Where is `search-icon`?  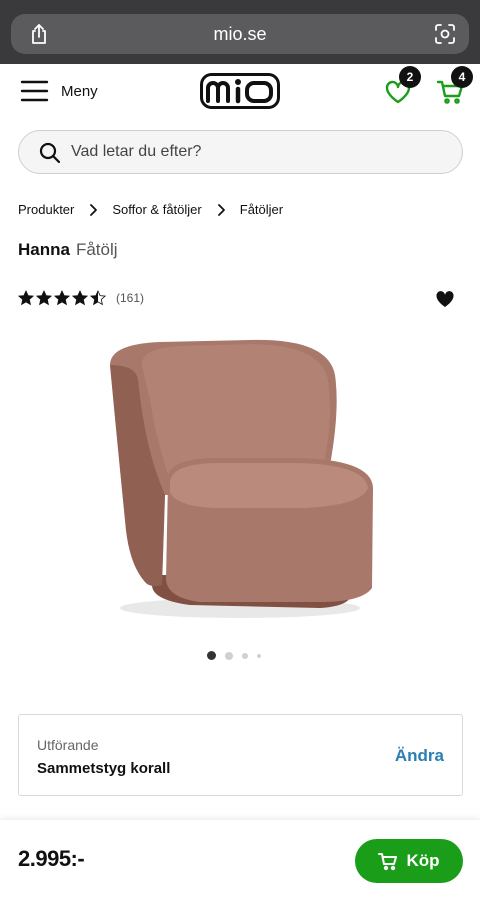 search-icon is located at coordinates (50, 153).